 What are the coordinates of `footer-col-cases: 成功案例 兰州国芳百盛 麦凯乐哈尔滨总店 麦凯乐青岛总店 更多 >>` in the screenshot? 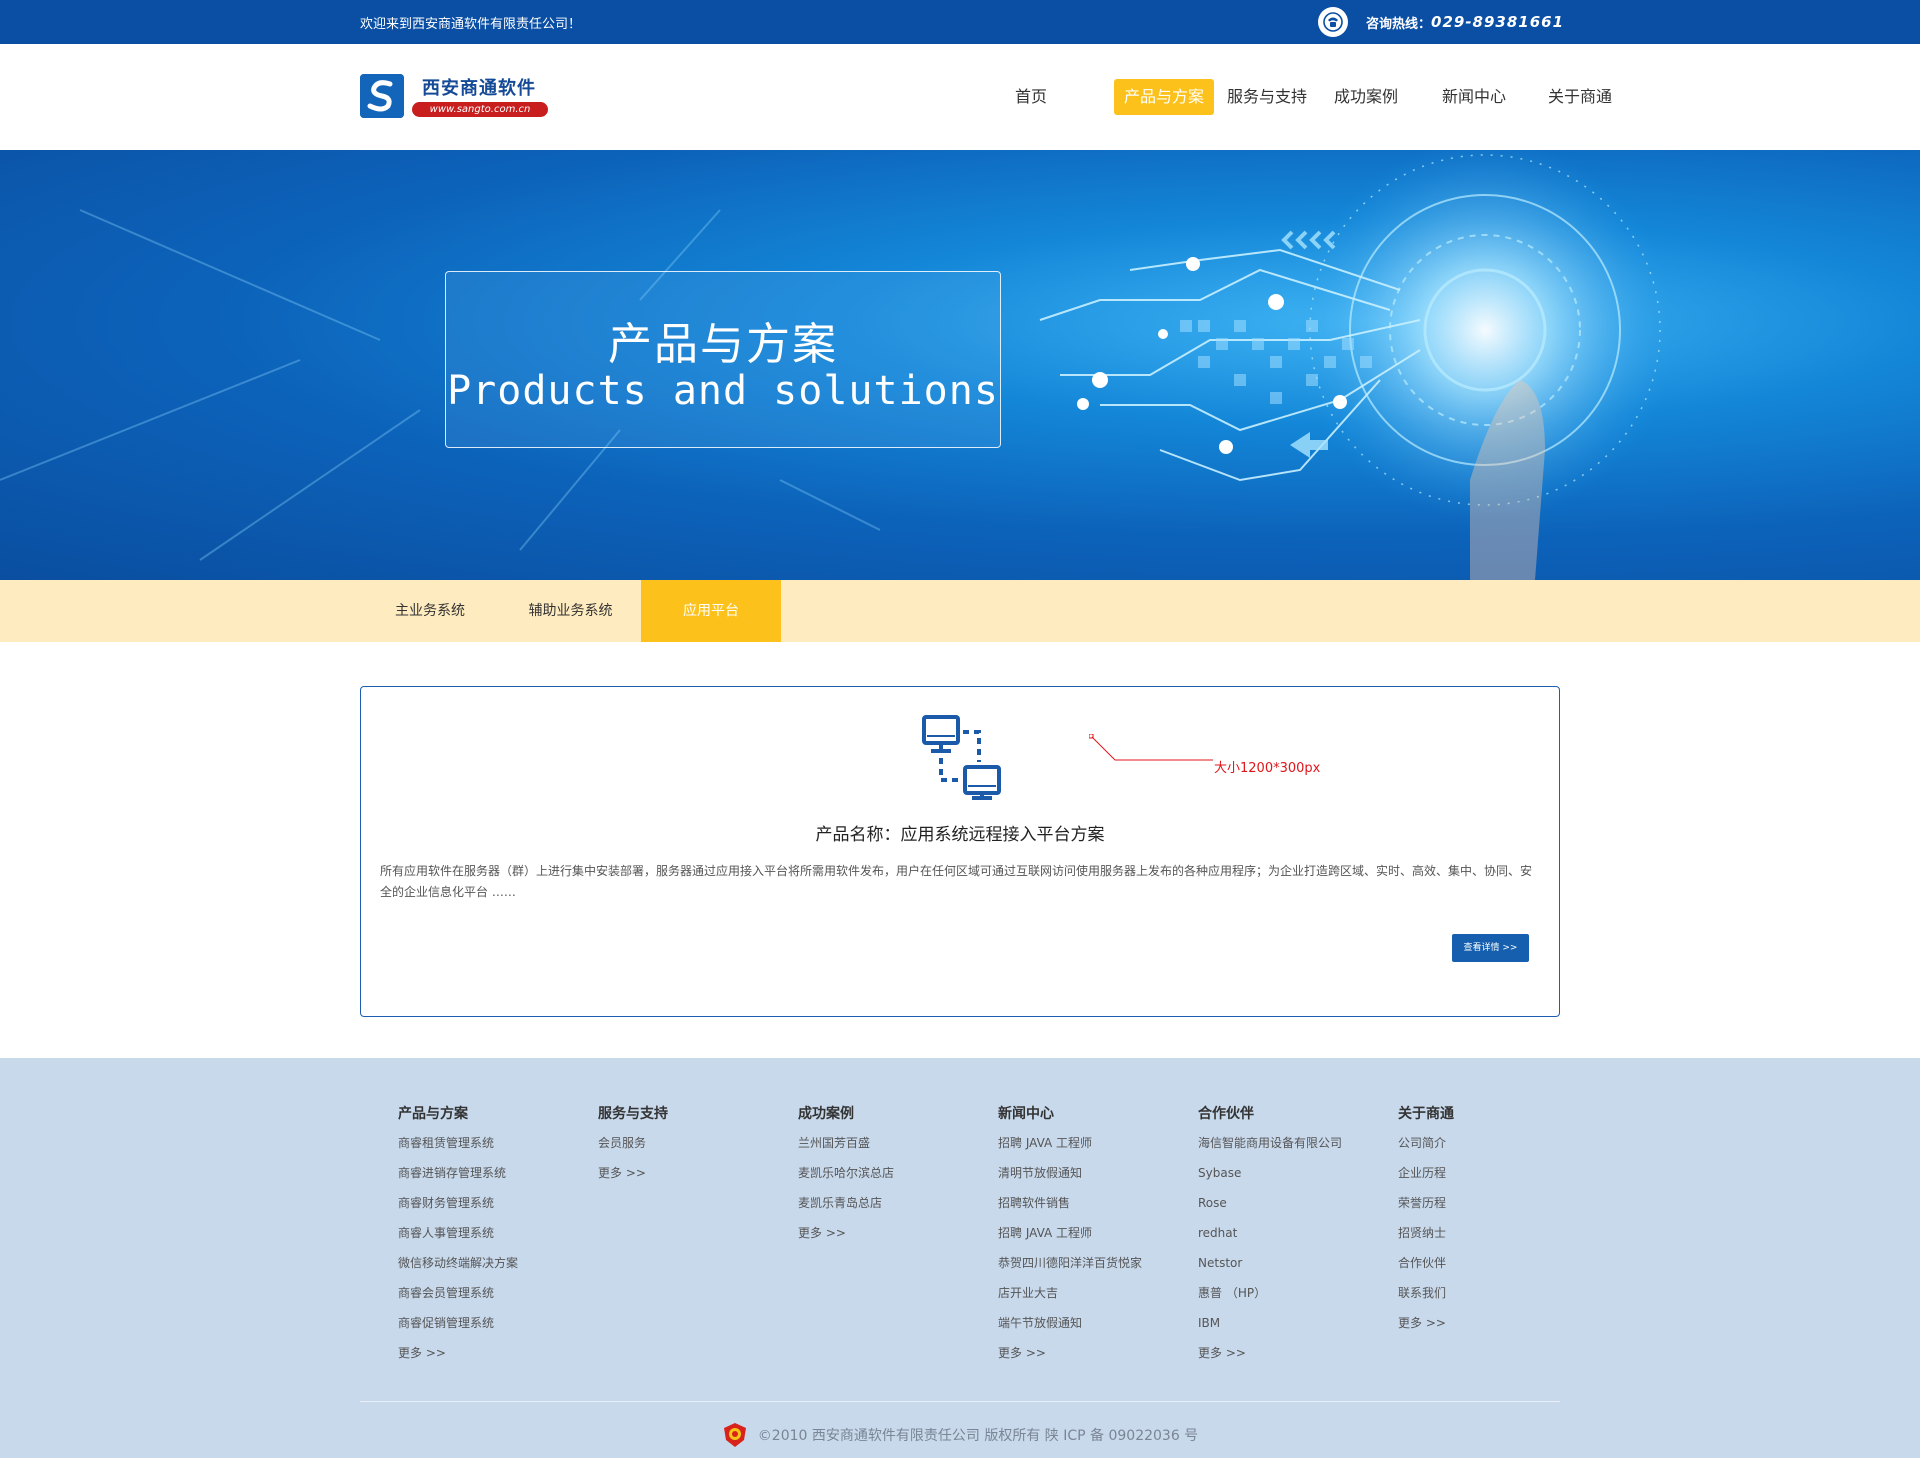 It's located at (888, 1176).